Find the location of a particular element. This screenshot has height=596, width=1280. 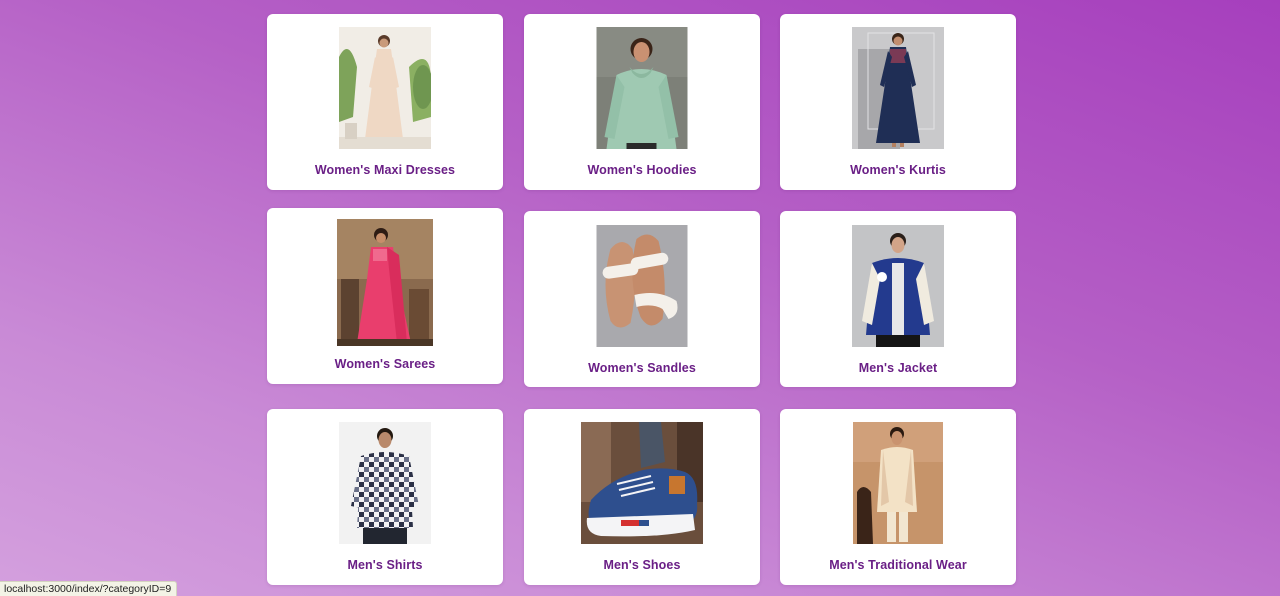

category-card-womens-hoodies: Women's Hoodies is located at coordinates (642, 102).